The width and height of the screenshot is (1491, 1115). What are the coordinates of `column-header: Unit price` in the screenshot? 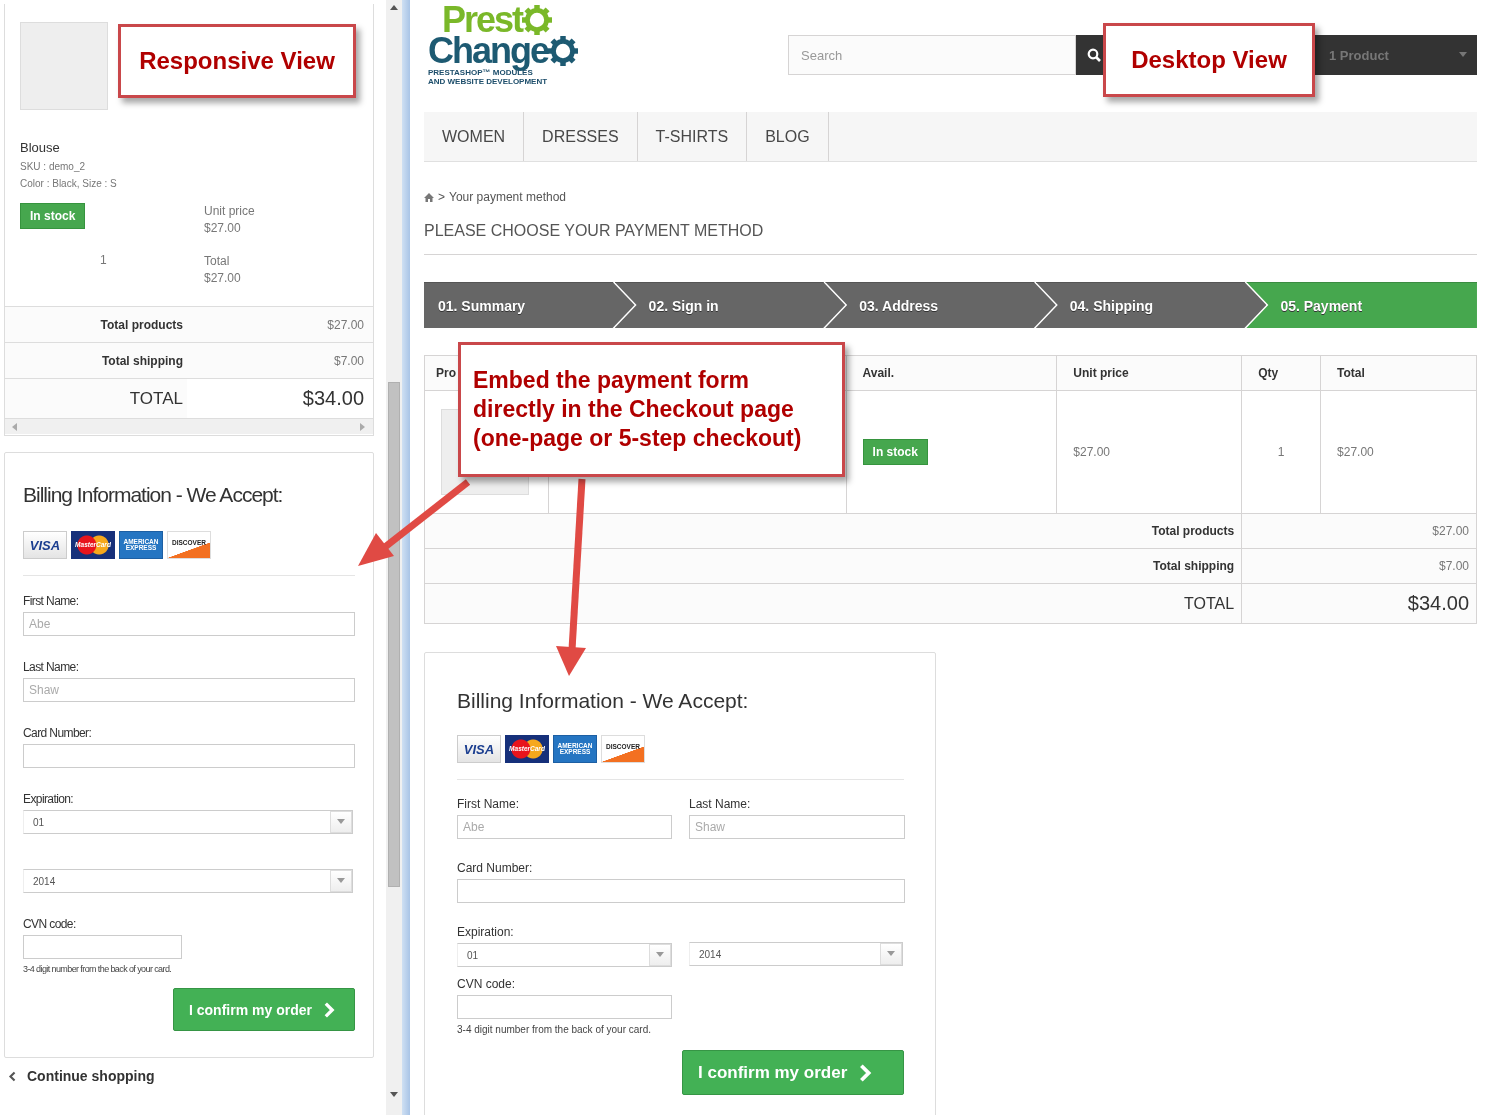 It's located at (1149, 373).